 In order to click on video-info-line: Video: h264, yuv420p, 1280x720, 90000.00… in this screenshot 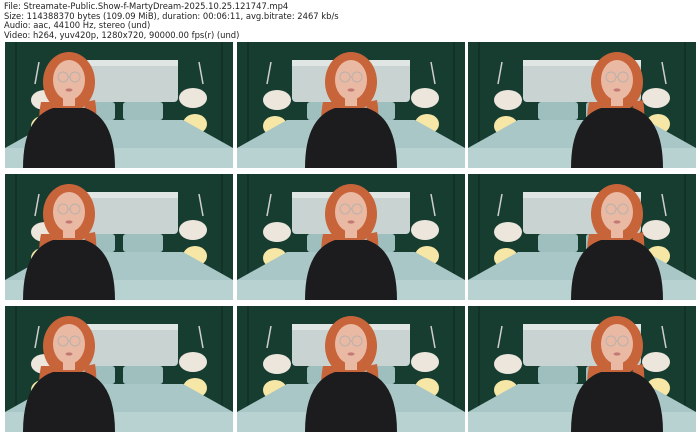, I will do `click(122, 34)`.